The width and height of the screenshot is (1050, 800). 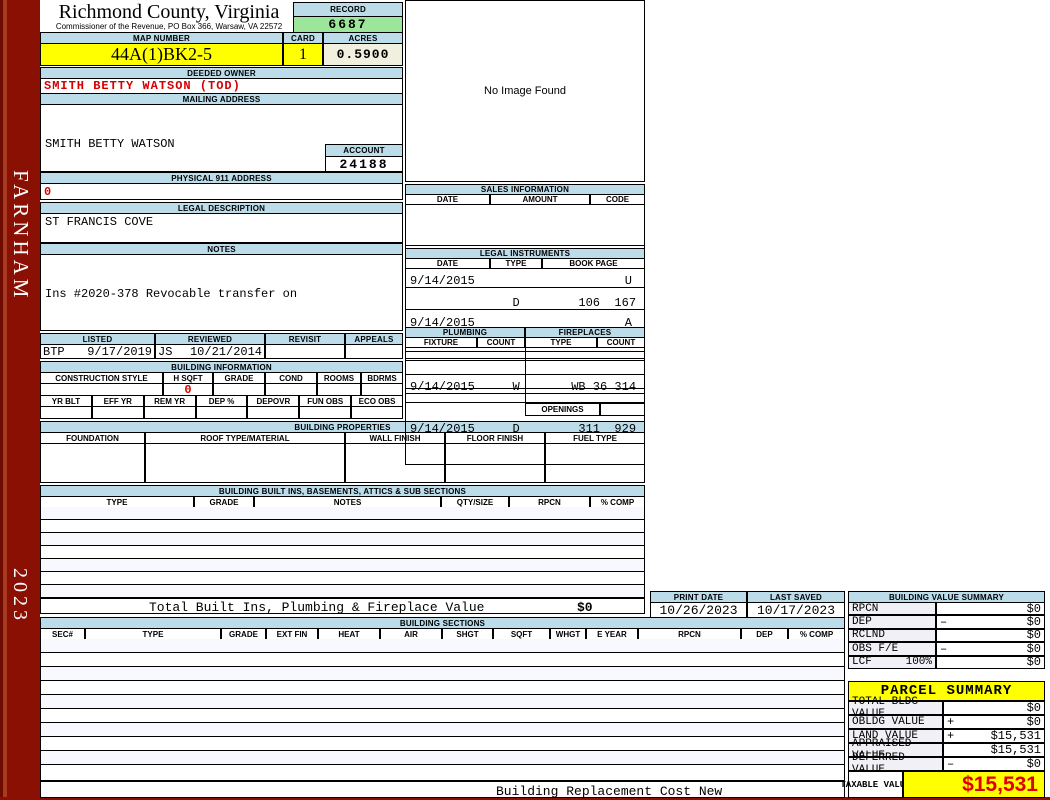 What do you see at coordinates (609, 791) in the screenshot?
I see `replacement-cost-label: Building Replacement Cost New` at bounding box center [609, 791].